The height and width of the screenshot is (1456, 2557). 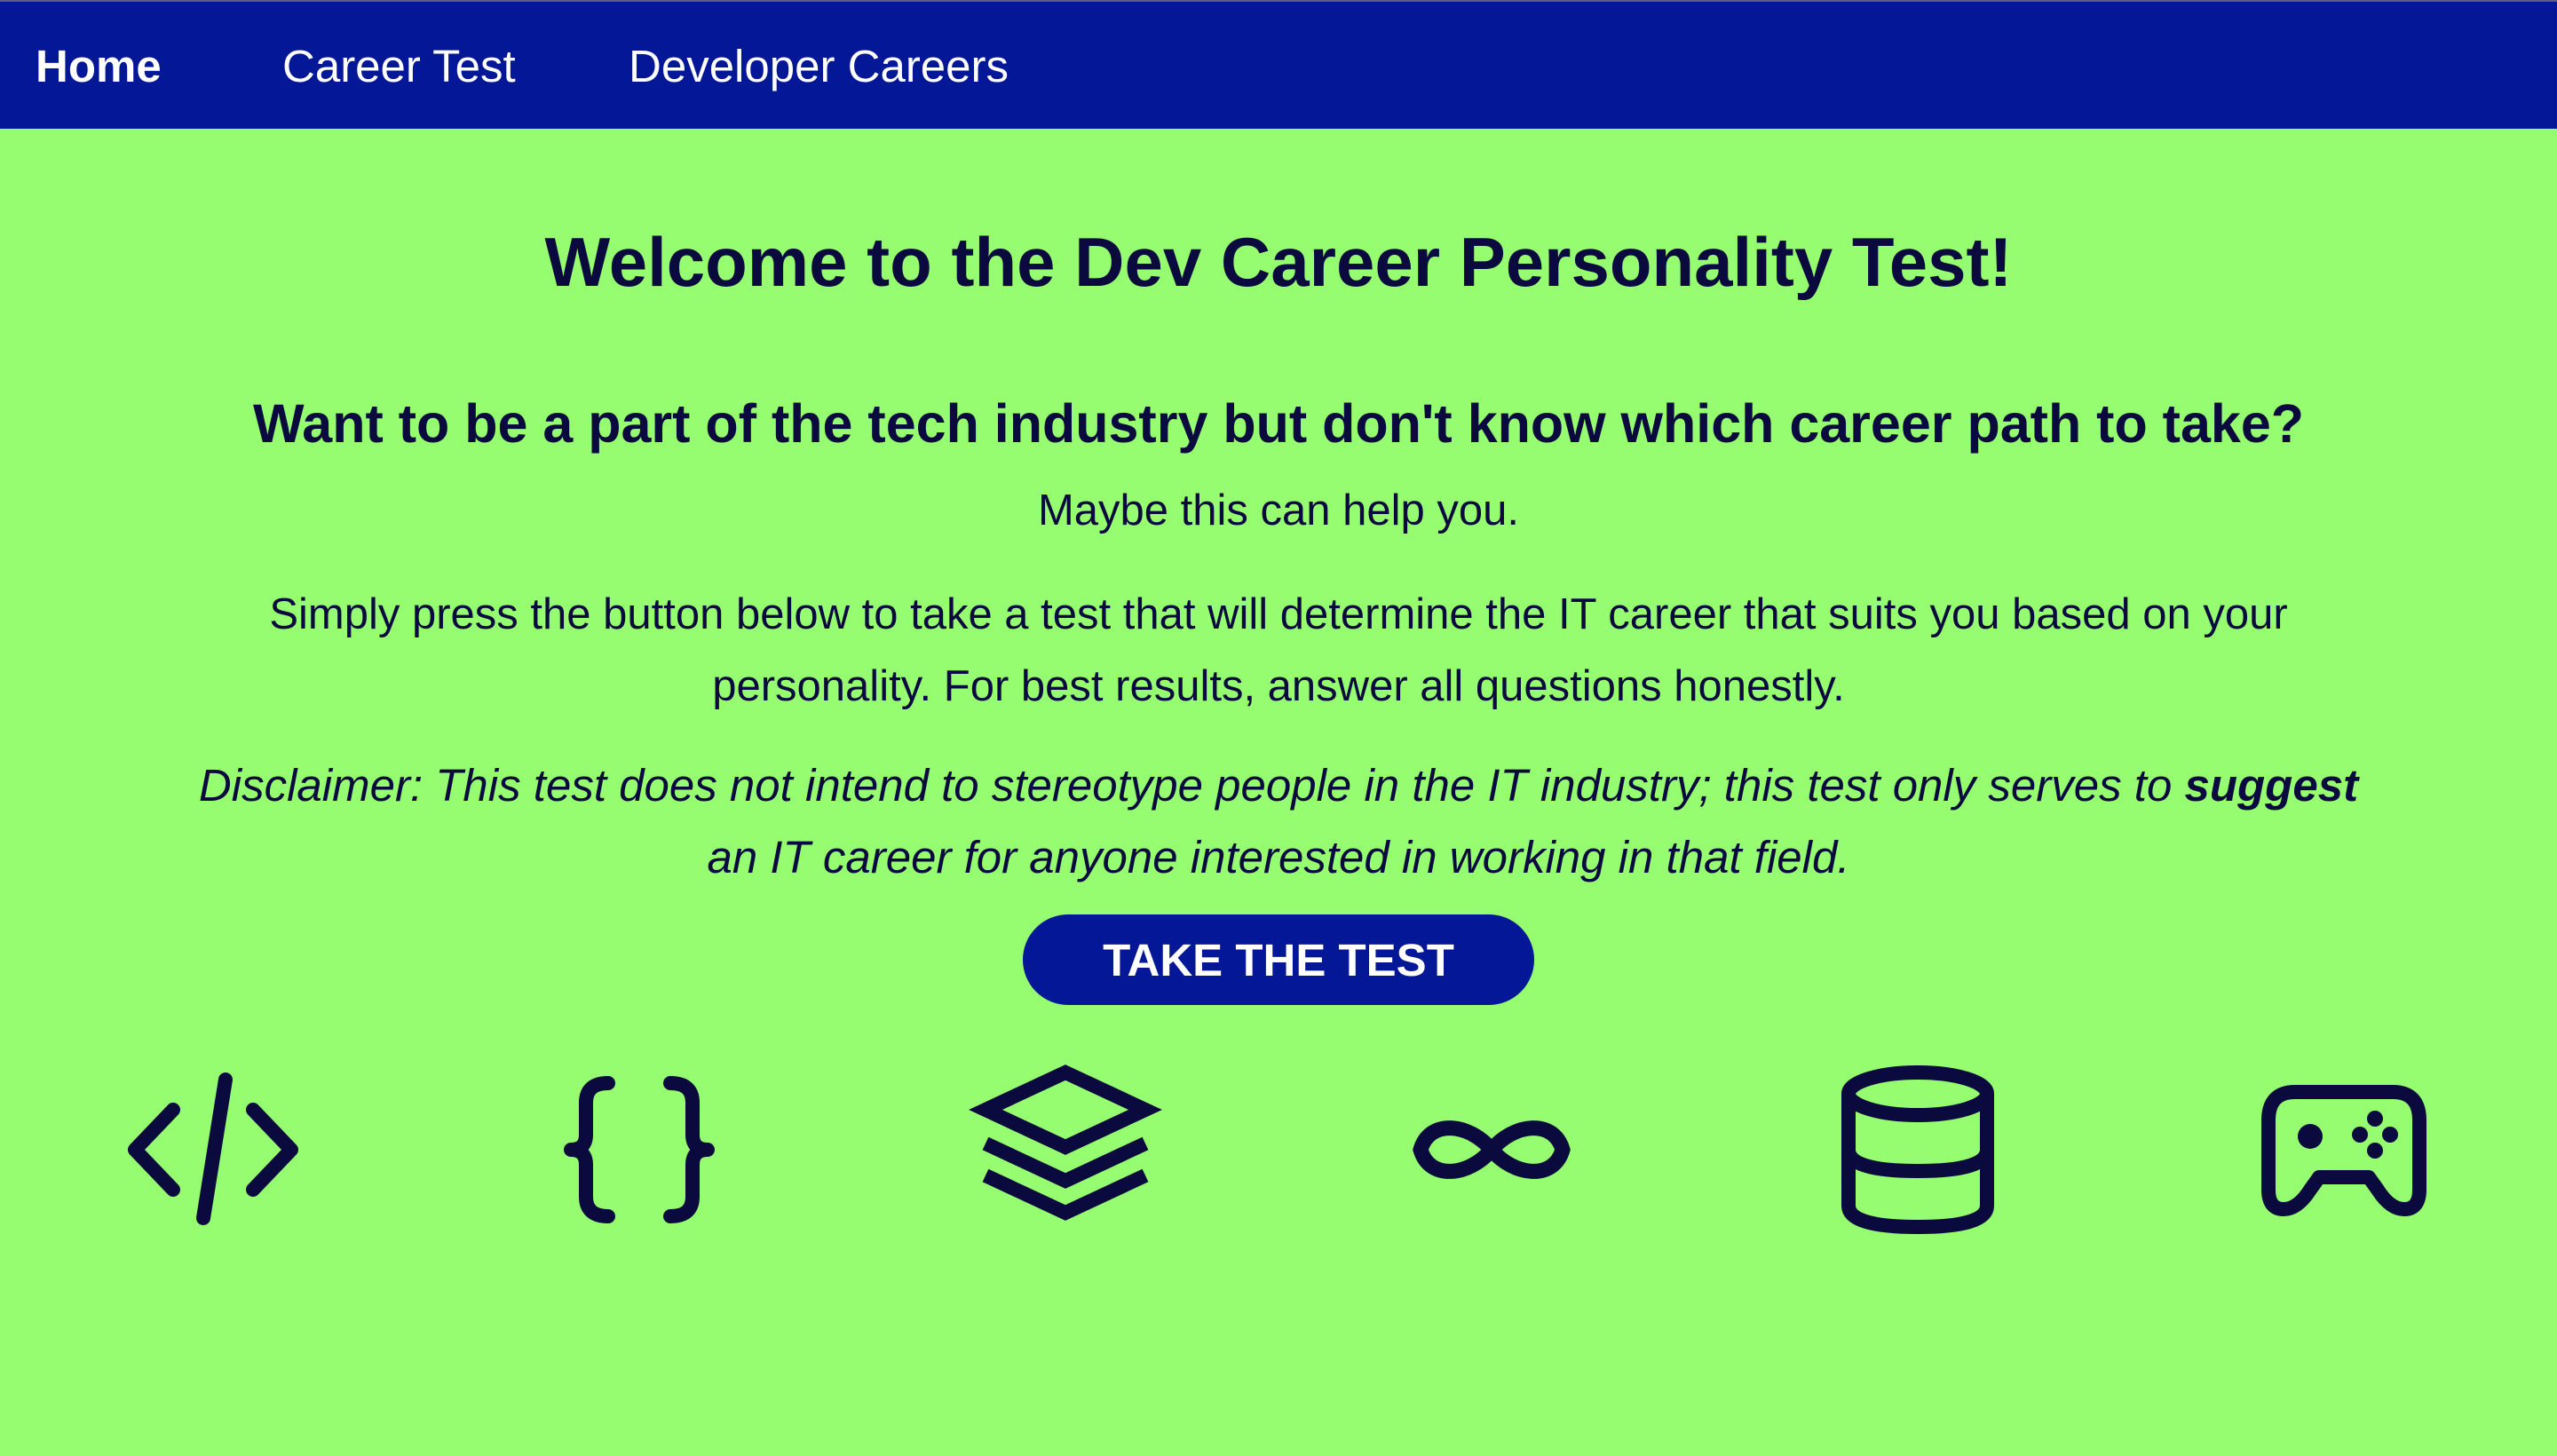 I want to click on gamepad-icon, so click(x=2344, y=1149).